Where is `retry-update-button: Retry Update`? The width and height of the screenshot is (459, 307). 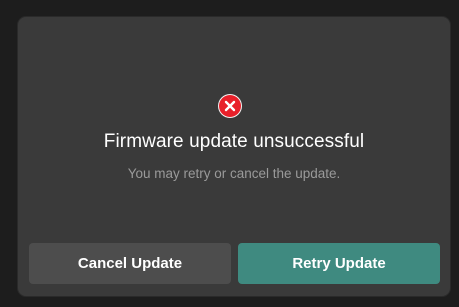 retry-update-button: Retry Update is located at coordinates (339, 263).